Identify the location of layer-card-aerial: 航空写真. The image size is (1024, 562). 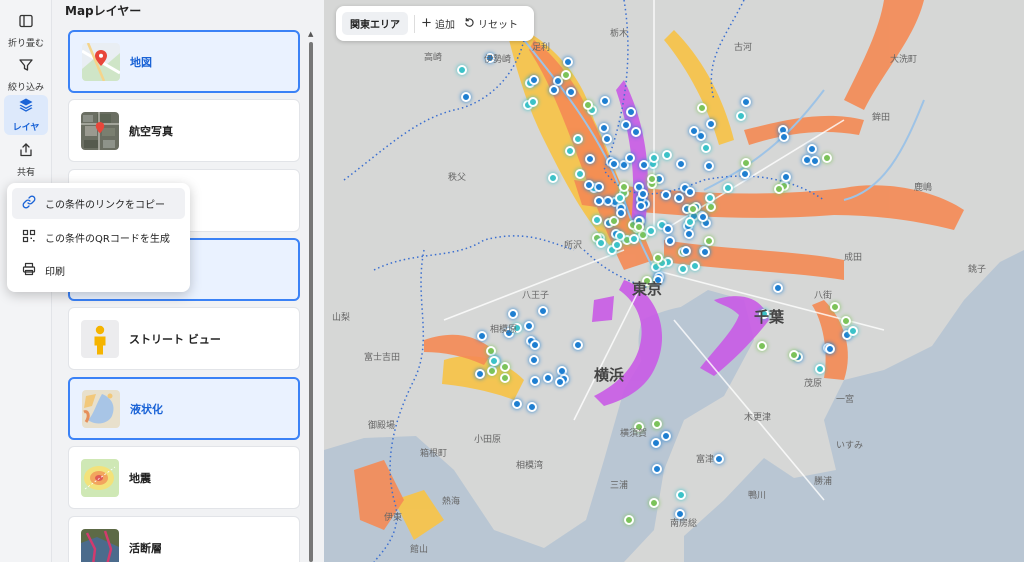
(184, 130).